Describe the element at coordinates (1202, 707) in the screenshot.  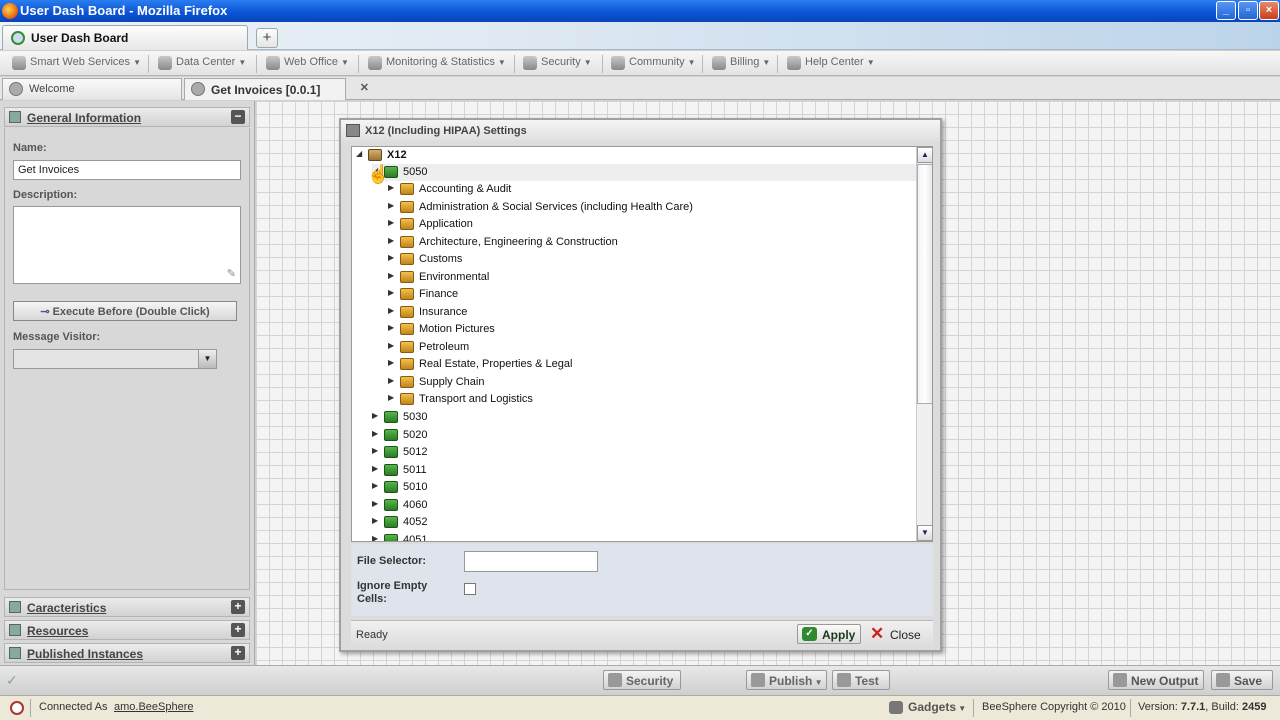
I see `version-info: Version: 7.7.1, Build: 2459` at that location.